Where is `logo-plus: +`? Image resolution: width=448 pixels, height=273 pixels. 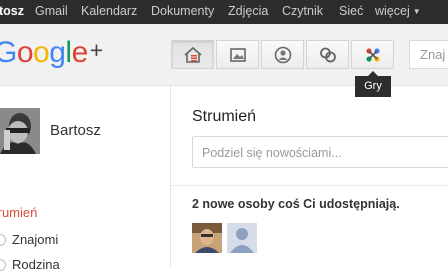 logo-plus: + is located at coordinates (96, 50).